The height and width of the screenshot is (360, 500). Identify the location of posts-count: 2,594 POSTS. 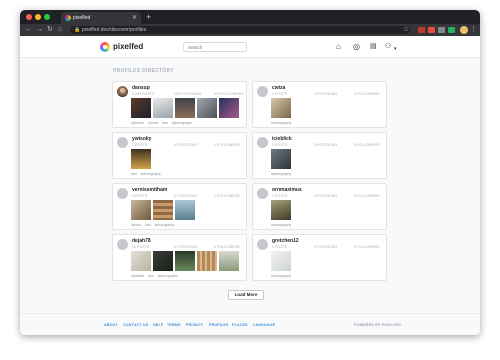
(143, 94).